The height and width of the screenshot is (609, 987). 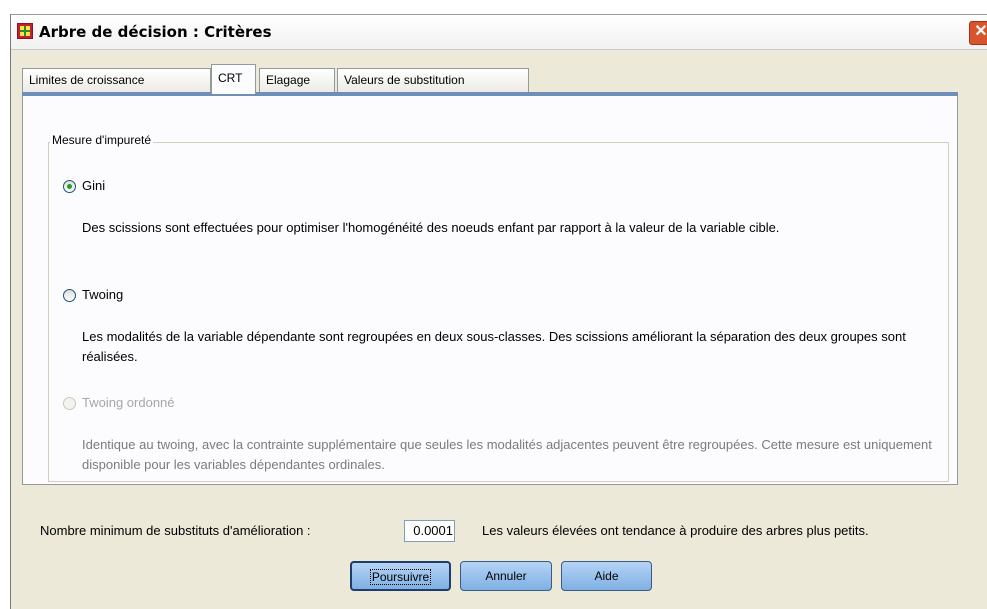 What do you see at coordinates (87, 80) in the screenshot?
I see `tab-label: Limites de croissance` at bounding box center [87, 80].